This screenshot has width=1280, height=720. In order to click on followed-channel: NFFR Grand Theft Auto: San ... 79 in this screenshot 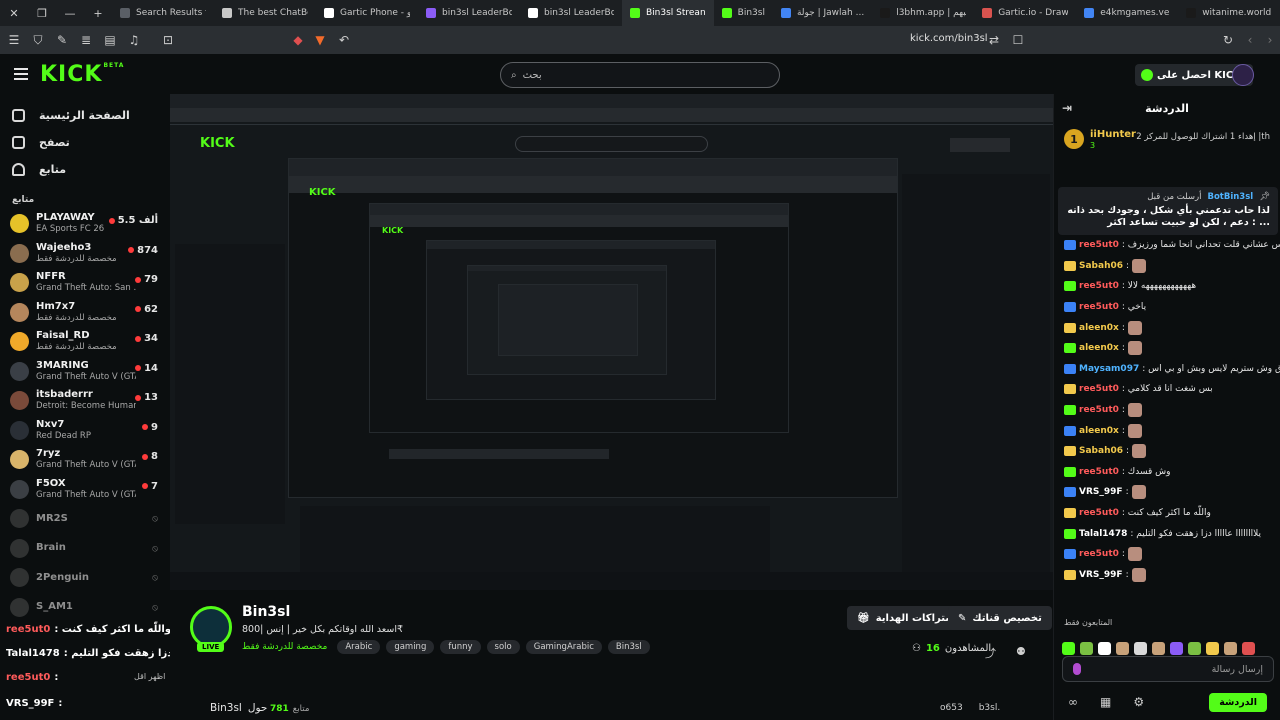, I will do `click(85, 283)`.